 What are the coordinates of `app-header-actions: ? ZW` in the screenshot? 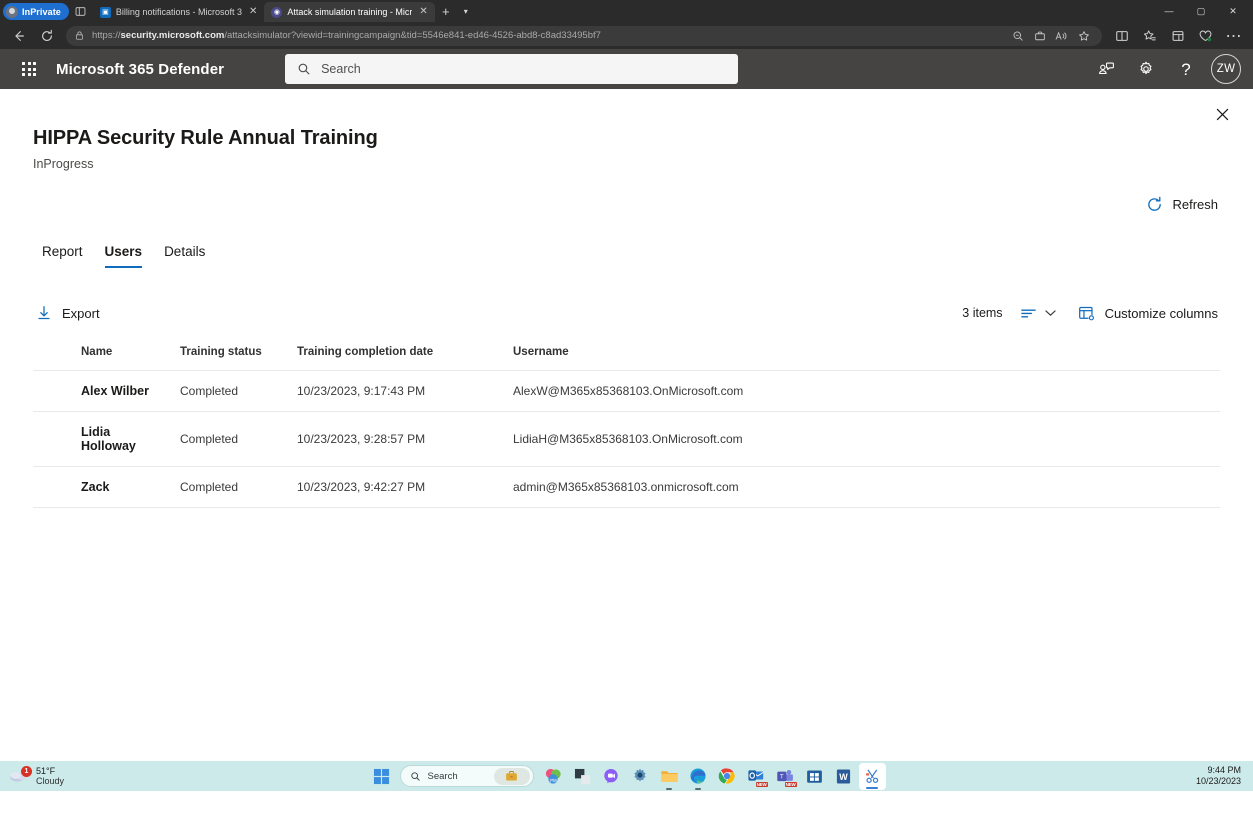 It's located at (1165, 69).